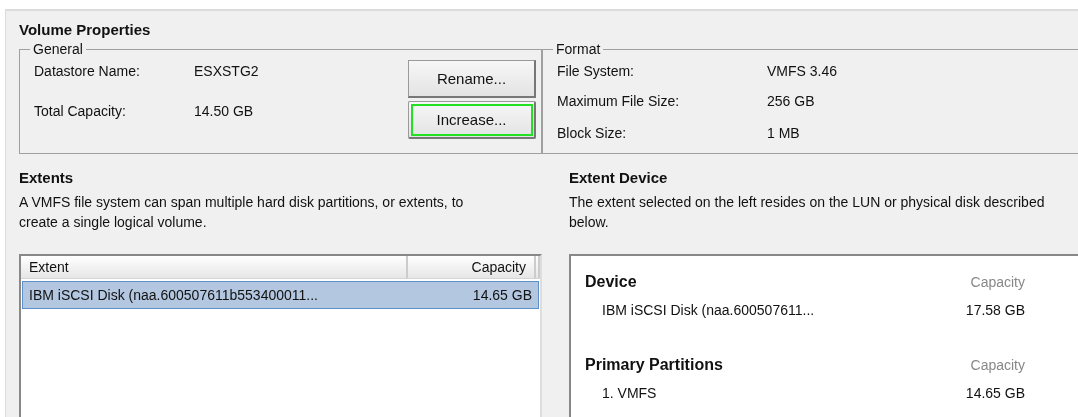 The width and height of the screenshot is (1078, 417). I want to click on field-value: ESXSTG2, so click(226, 72).